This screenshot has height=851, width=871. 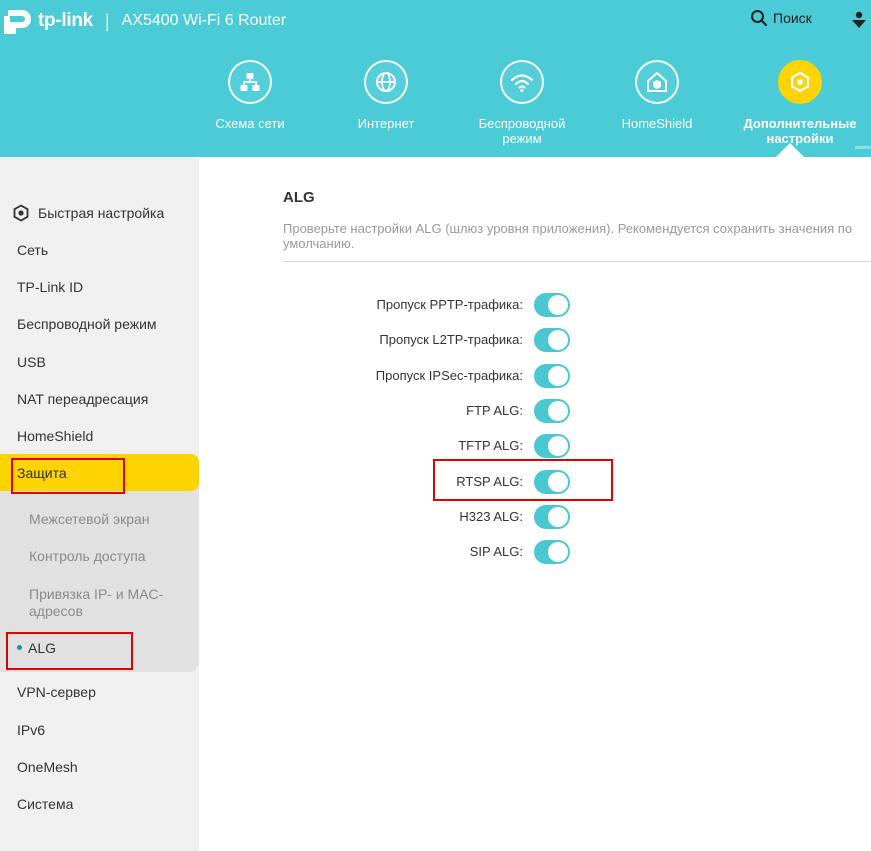 I want to click on search-label: Поиск, so click(x=792, y=18).